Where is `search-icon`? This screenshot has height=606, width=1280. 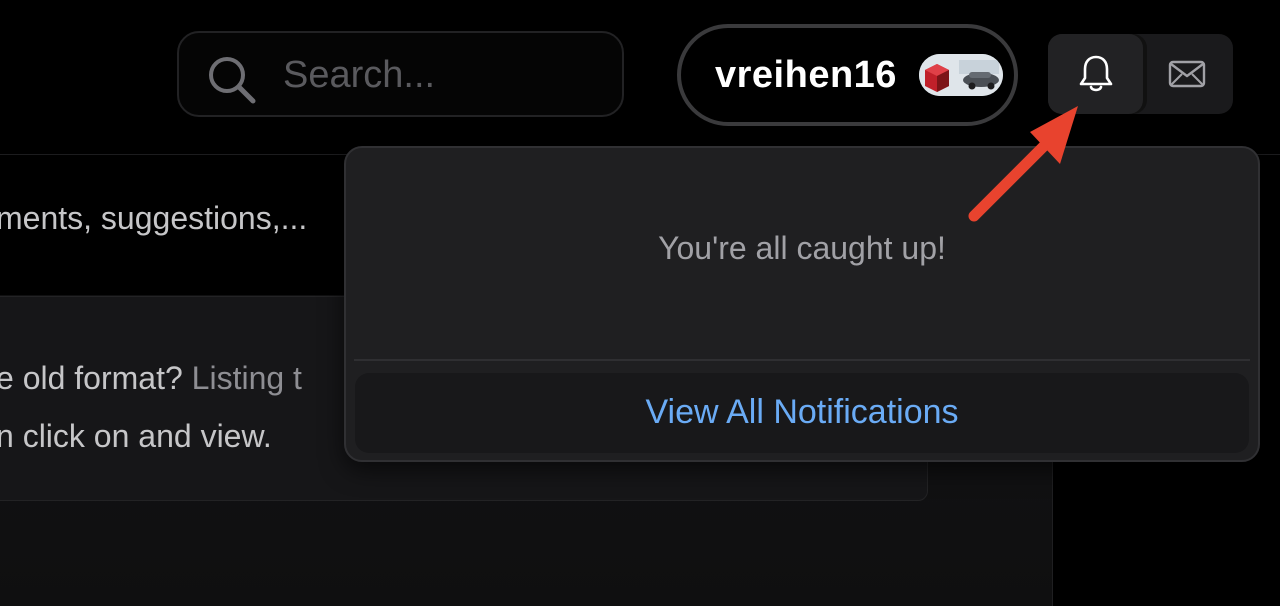 search-icon is located at coordinates (232, 80).